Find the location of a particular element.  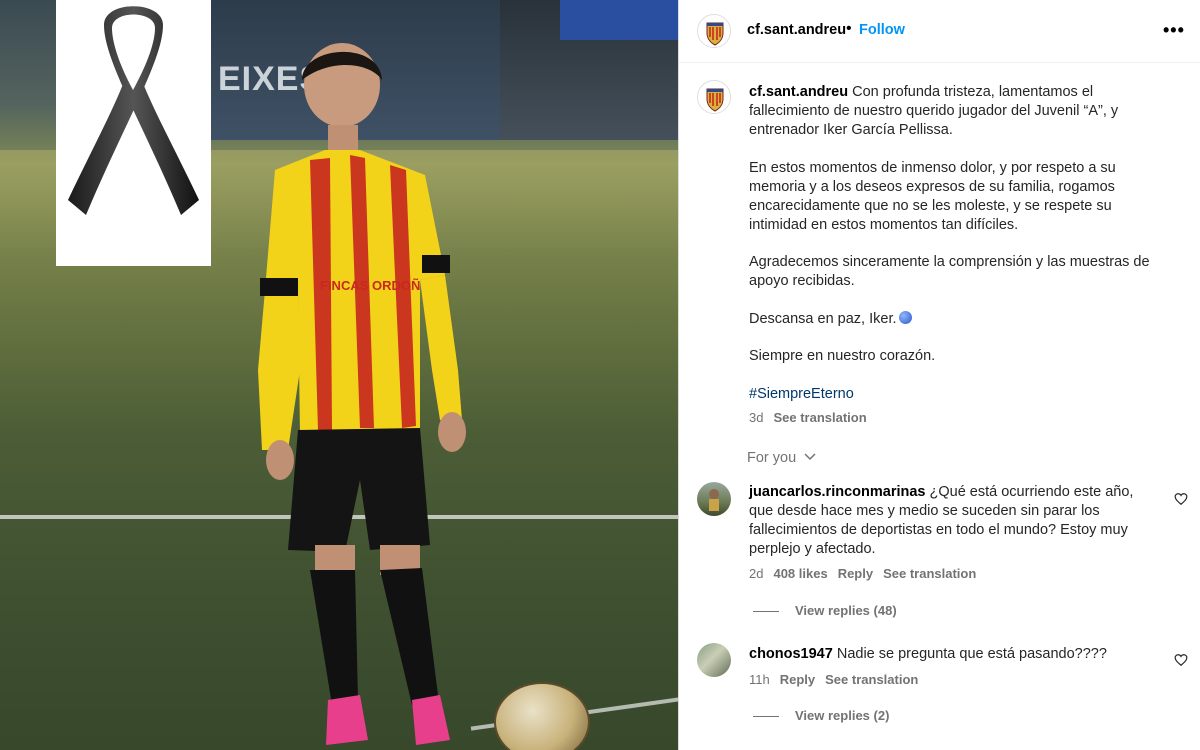

background-seats is located at coordinates (619, 20).